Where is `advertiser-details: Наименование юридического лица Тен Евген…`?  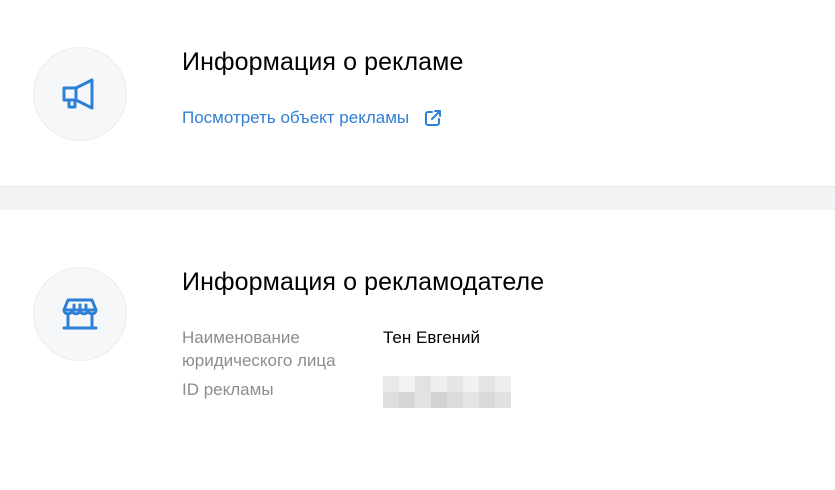
advertiser-details: Наименование юридического лица Тен Евген… is located at coordinates (346, 370).